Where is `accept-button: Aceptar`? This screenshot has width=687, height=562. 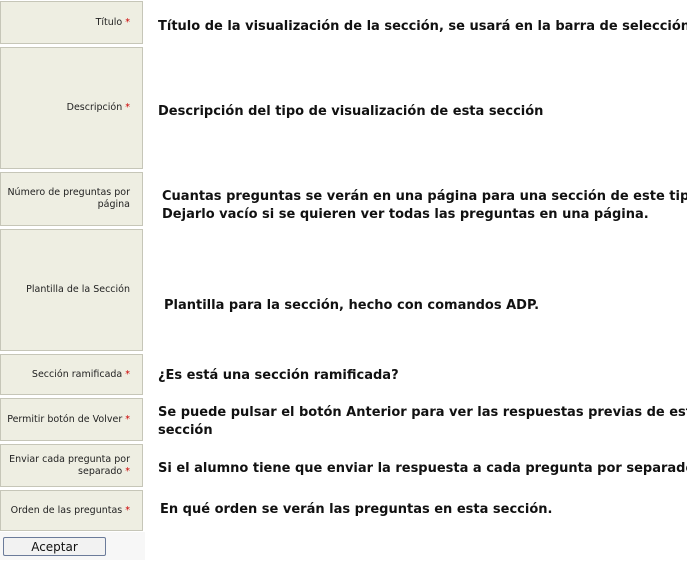
accept-button: Aceptar is located at coordinates (54, 546).